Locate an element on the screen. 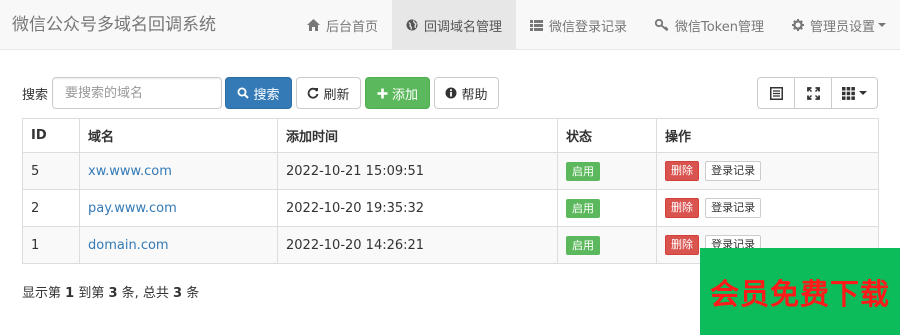  search-button-label: 搜索 is located at coordinates (266, 95).